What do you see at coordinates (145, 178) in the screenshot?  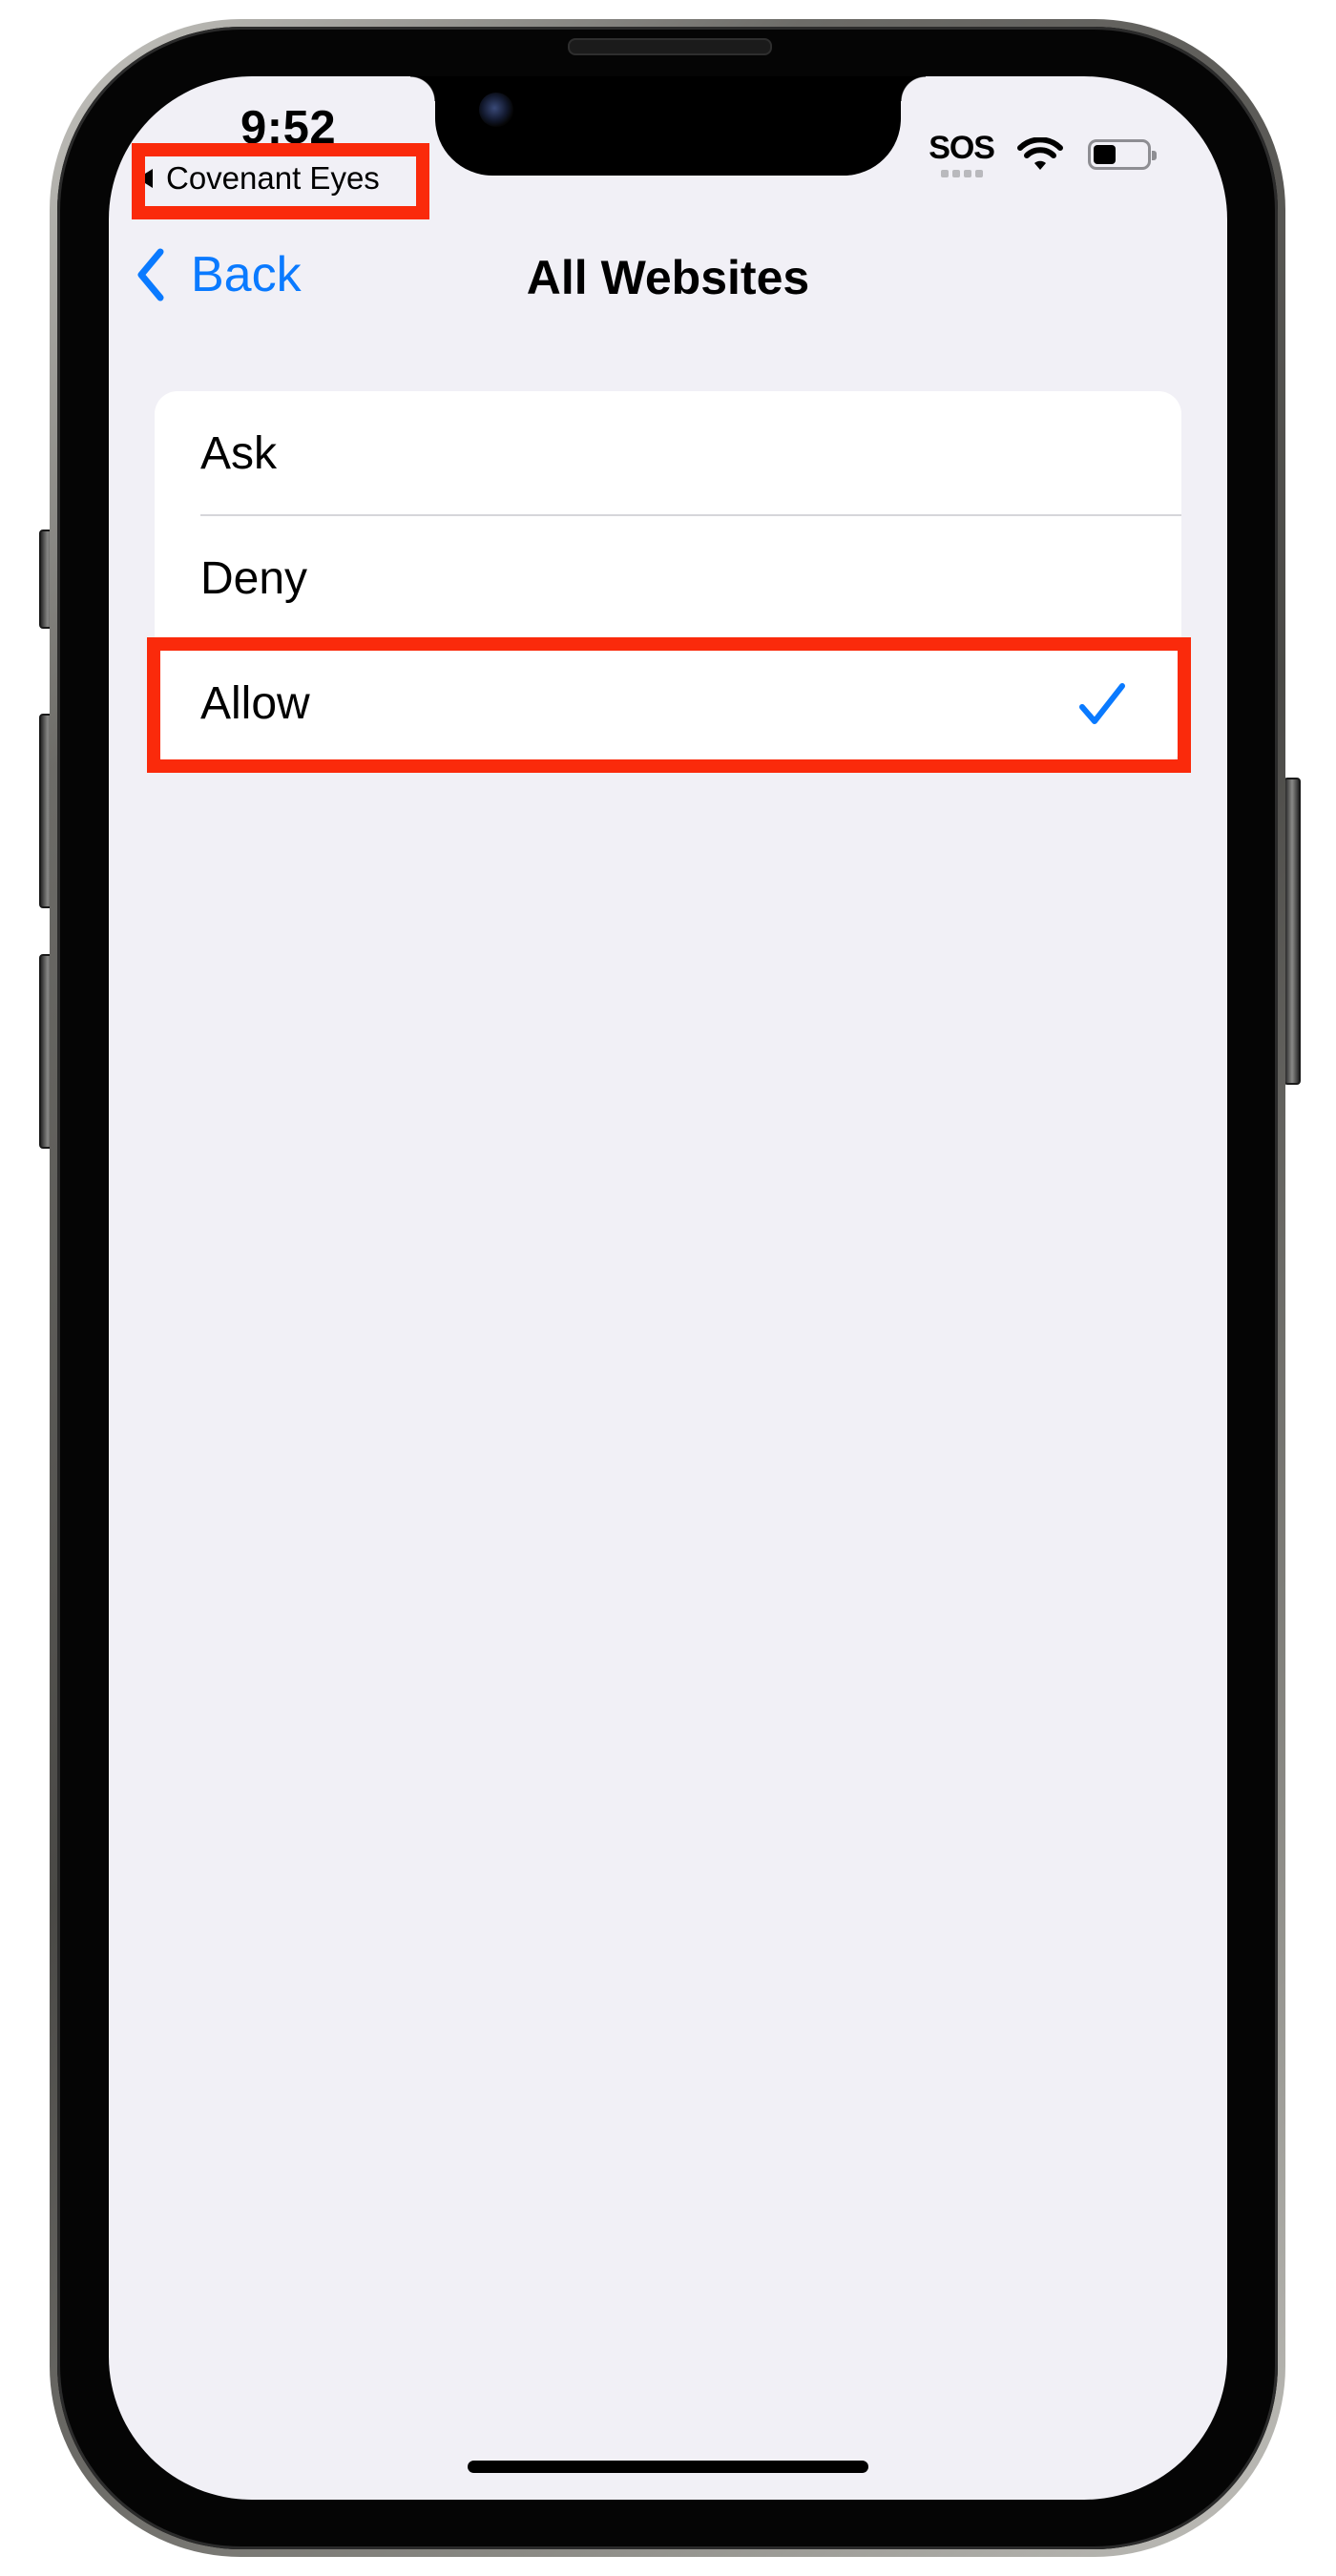 I see `back-triangle-icon` at bounding box center [145, 178].